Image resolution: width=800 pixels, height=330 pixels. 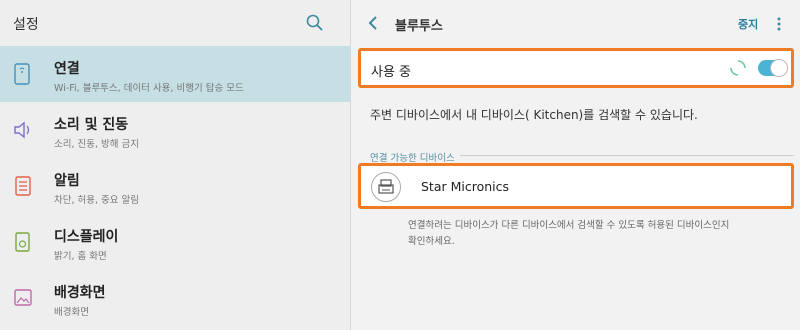 I want to click on bluetooth-switch, so click(x=773, y=68).